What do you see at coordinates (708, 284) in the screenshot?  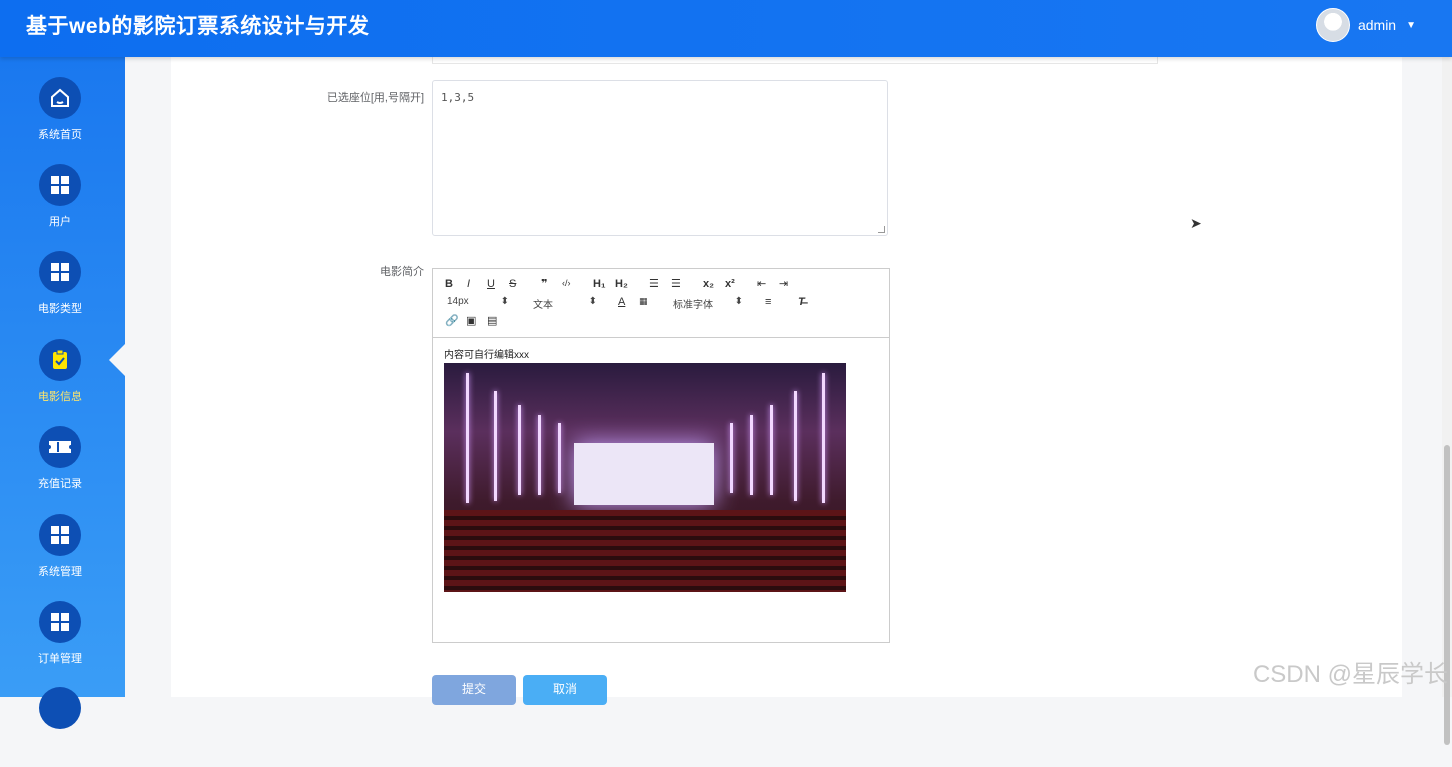 I see `subscript-icon: x₂` at bounding box center [708, 284].